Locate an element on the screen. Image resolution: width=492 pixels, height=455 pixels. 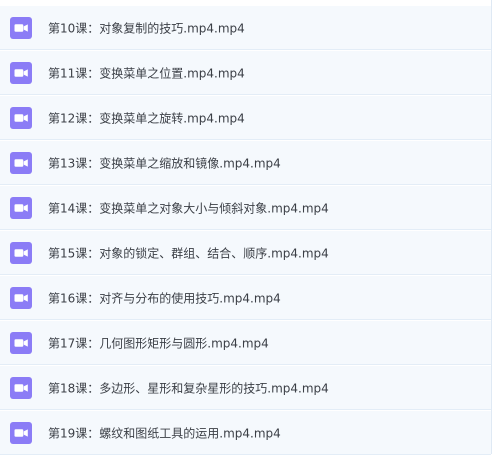
file-row: 第16课：对齐与分布的使用技巧.mp4.mp4 is located at coordinates (245, 298).